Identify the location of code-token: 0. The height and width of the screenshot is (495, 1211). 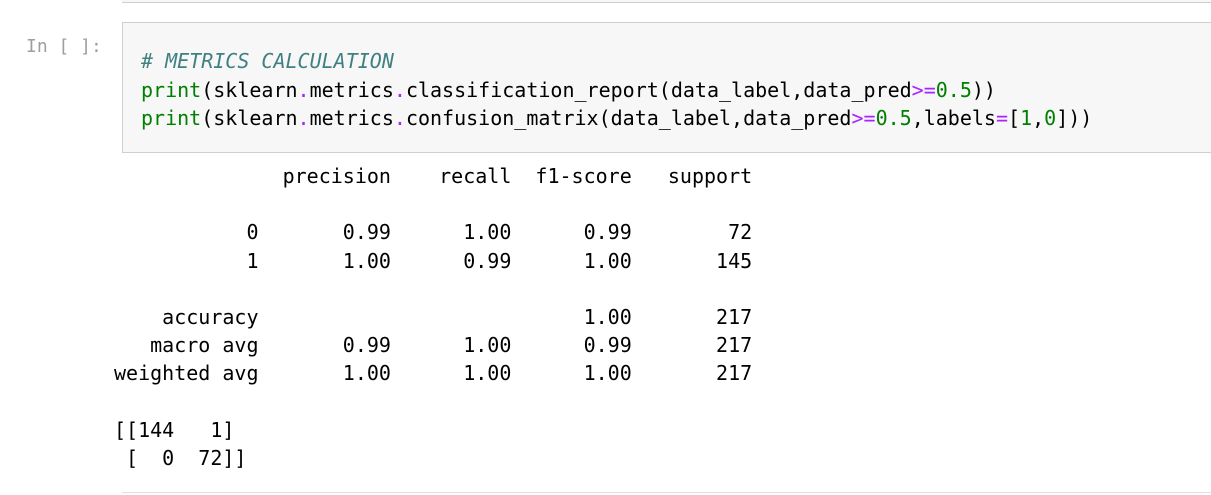
(1050, 118).